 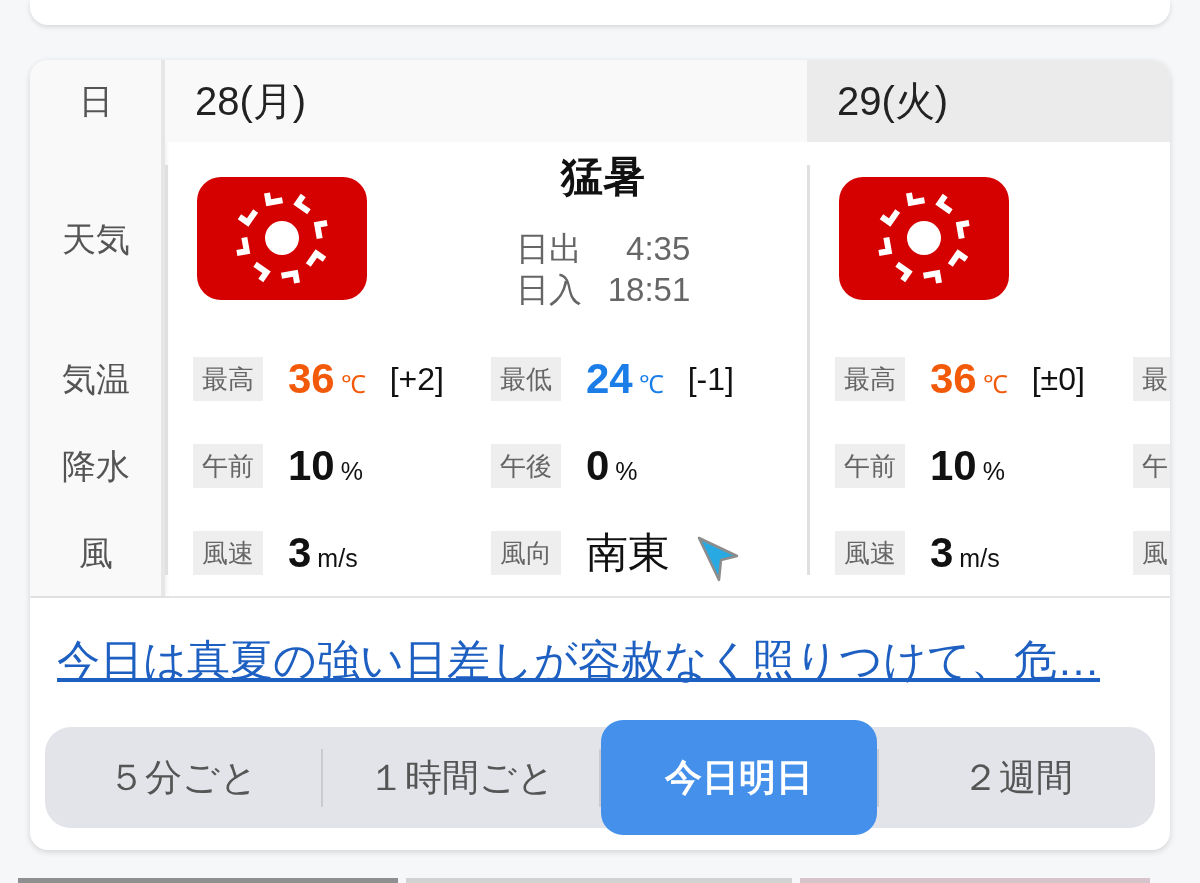 What do you see at coordinates (548, 290) in the screenshot?
I see `sun-label: 日入` at bounding box center [548, 290].